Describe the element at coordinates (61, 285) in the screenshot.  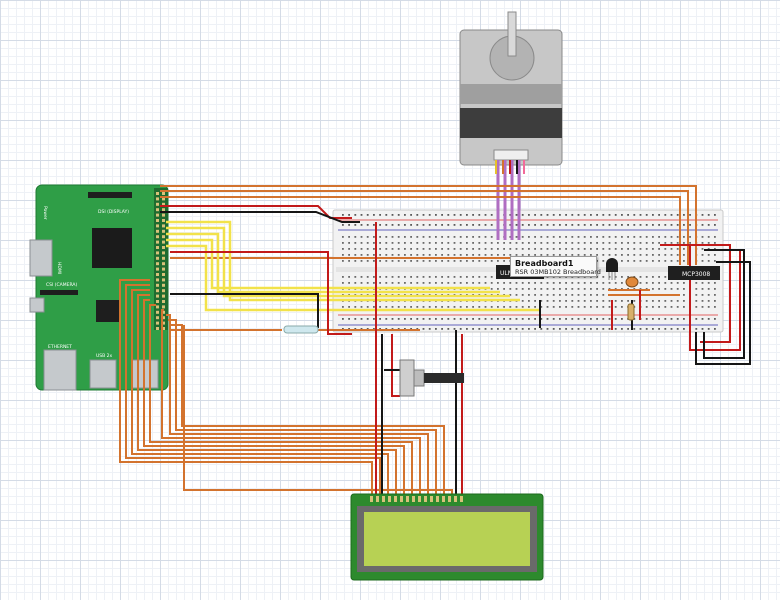
I see `csi-label: CSI (CAMERA)` at that location.